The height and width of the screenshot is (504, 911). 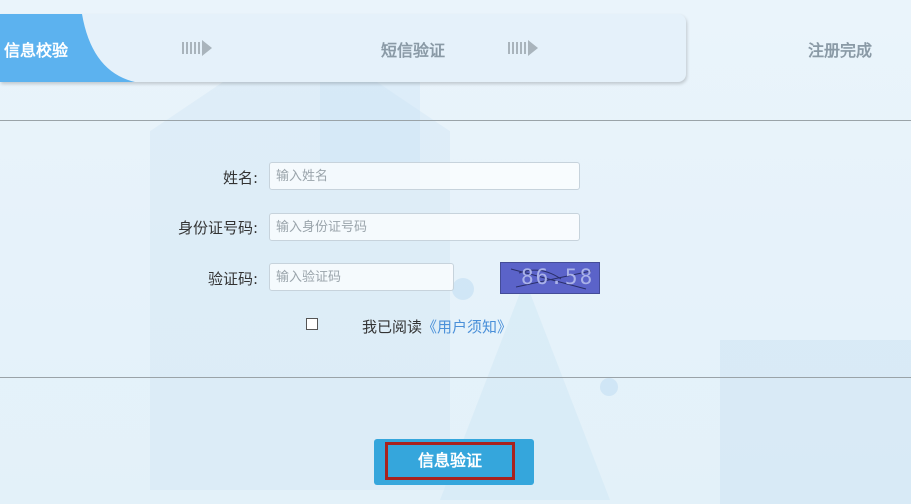 What do you see at coordinates (467, 327) in the screenshot?
I see `user-notice-link: 《用户须知》` at bounding box center [467, 327].